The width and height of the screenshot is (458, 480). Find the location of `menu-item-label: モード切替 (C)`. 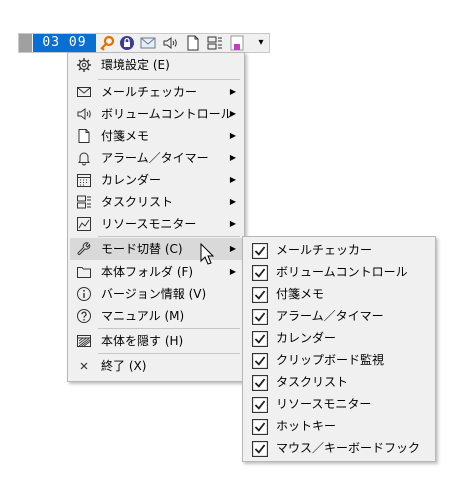

menu-item-label: モード切替 (C) is located at coordinates (142, 249).